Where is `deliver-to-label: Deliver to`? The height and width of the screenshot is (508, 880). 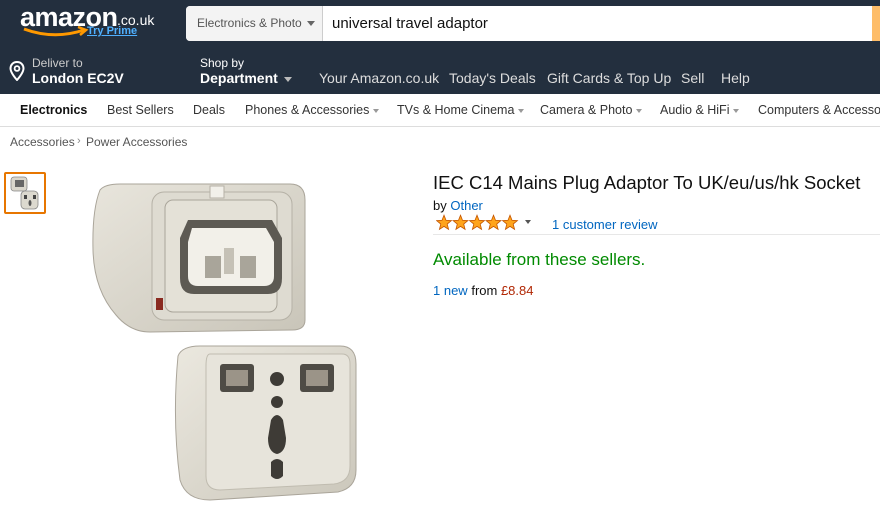
deliver-to-label: Deliver to is located at coordinates (57, 63).